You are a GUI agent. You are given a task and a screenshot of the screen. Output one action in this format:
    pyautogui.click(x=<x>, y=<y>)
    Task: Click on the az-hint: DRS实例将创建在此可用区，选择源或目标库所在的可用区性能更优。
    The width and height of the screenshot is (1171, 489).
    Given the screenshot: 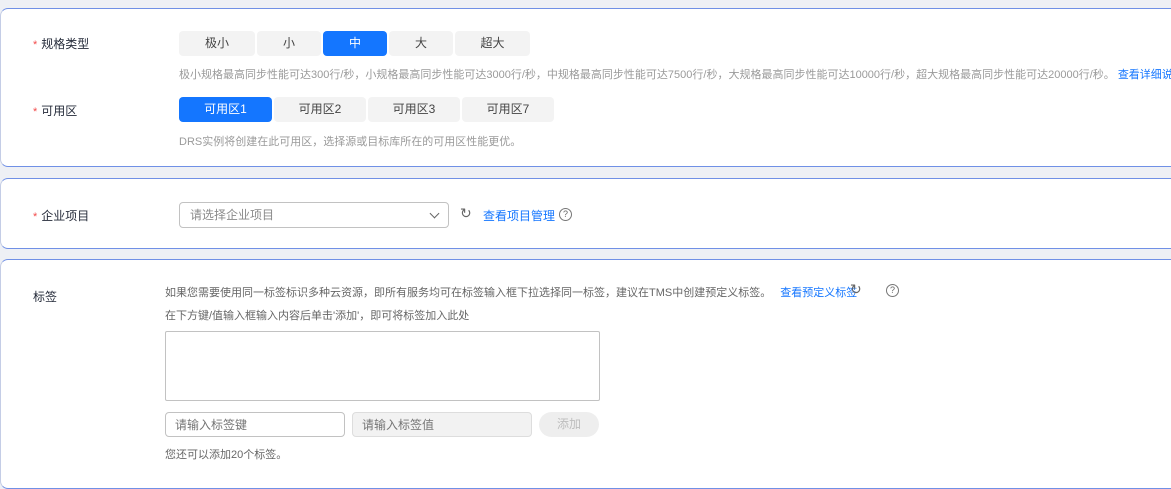 What is the action you would take?
    pyautogui.click(x=350, y=142)
    